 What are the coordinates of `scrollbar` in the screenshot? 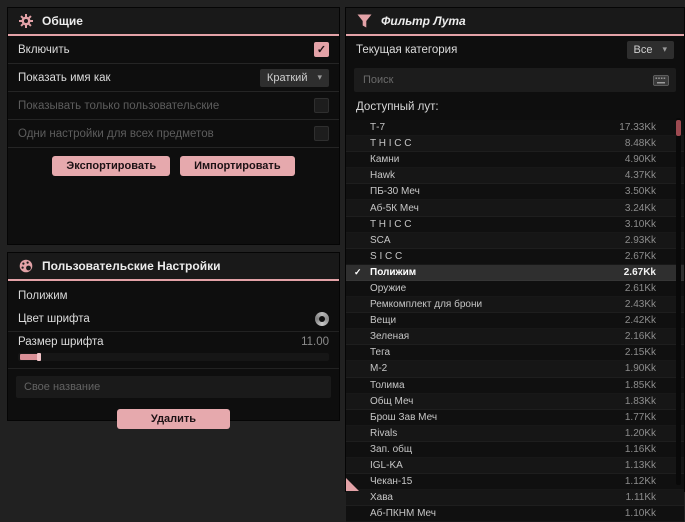 It's located at (678, 301).